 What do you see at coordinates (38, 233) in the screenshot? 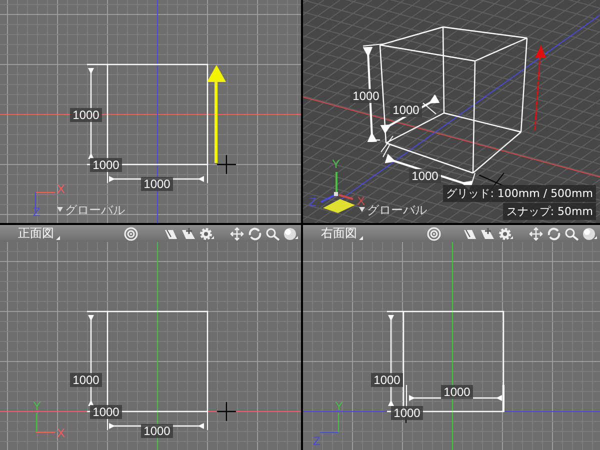
I see `view-menu-button: 正面図` at bounding box center [38, 233].